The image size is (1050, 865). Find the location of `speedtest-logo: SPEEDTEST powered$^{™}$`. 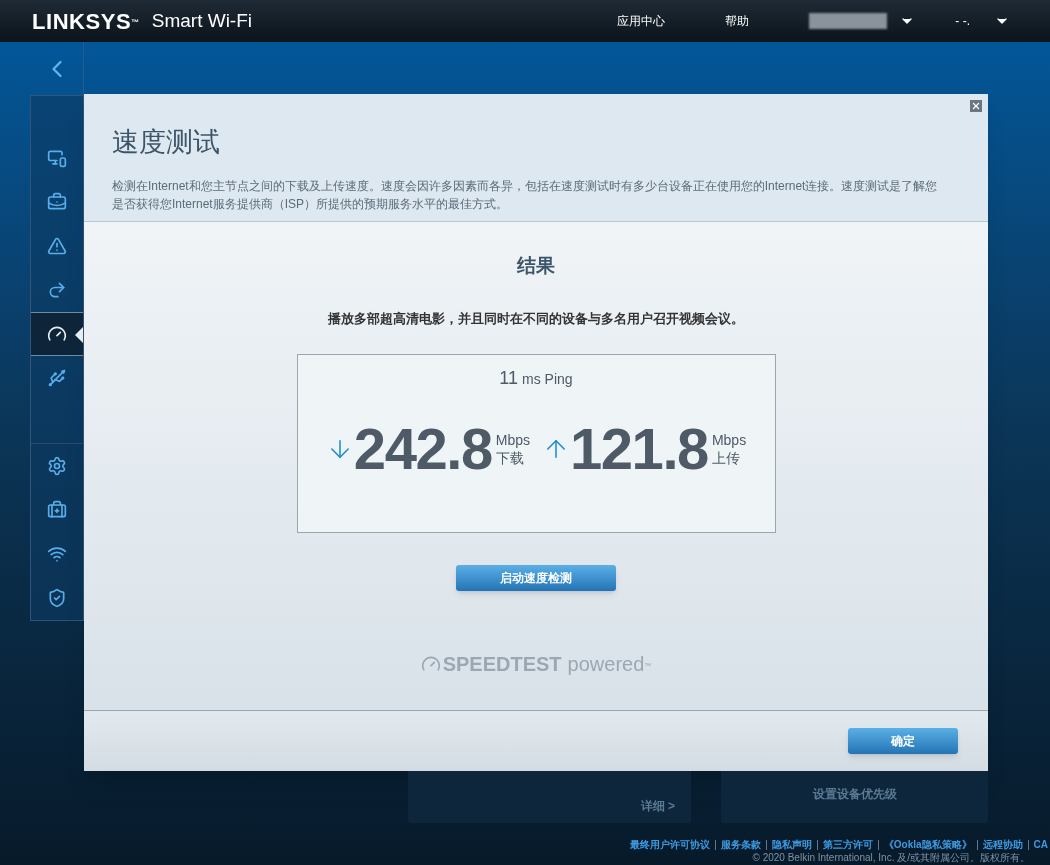

speedtest-logo: SPEEDTEST powered$^{™}$ is located at coordinates (536, 664).